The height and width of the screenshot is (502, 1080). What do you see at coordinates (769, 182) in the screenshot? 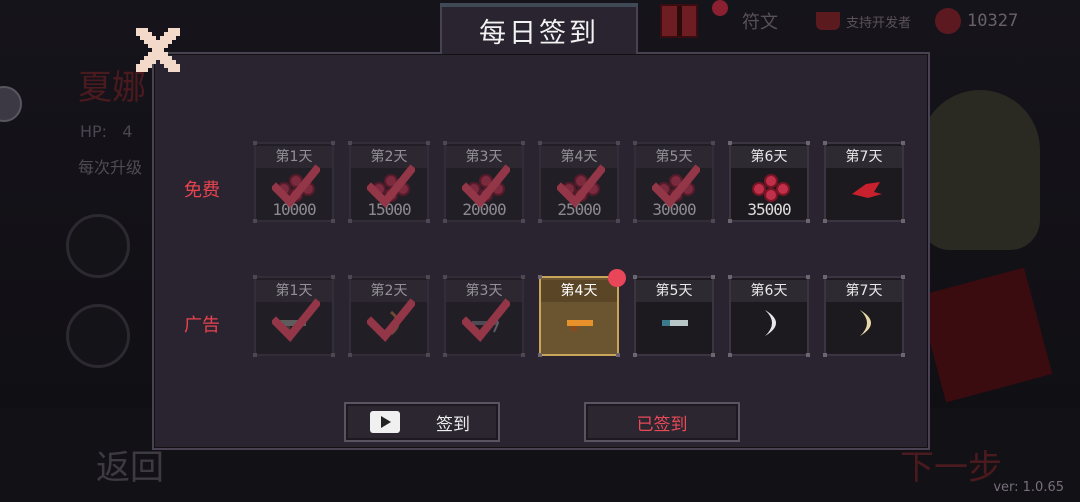
I see `free-day-6-cell: 第6天 35000` at bounding box center [769, 182].